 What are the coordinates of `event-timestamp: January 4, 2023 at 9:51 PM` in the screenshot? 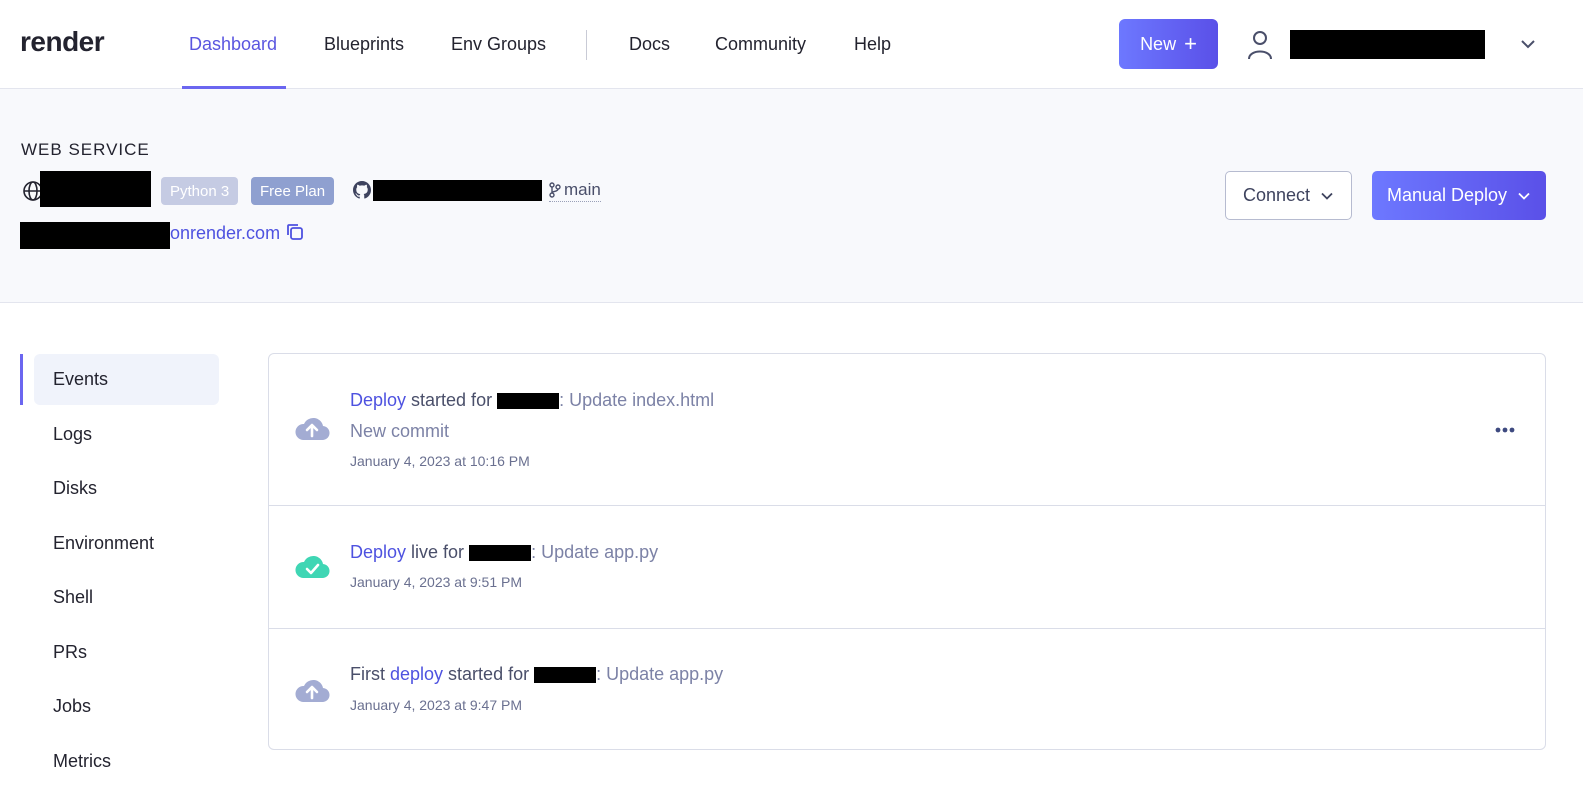 It's located at (436, 582).